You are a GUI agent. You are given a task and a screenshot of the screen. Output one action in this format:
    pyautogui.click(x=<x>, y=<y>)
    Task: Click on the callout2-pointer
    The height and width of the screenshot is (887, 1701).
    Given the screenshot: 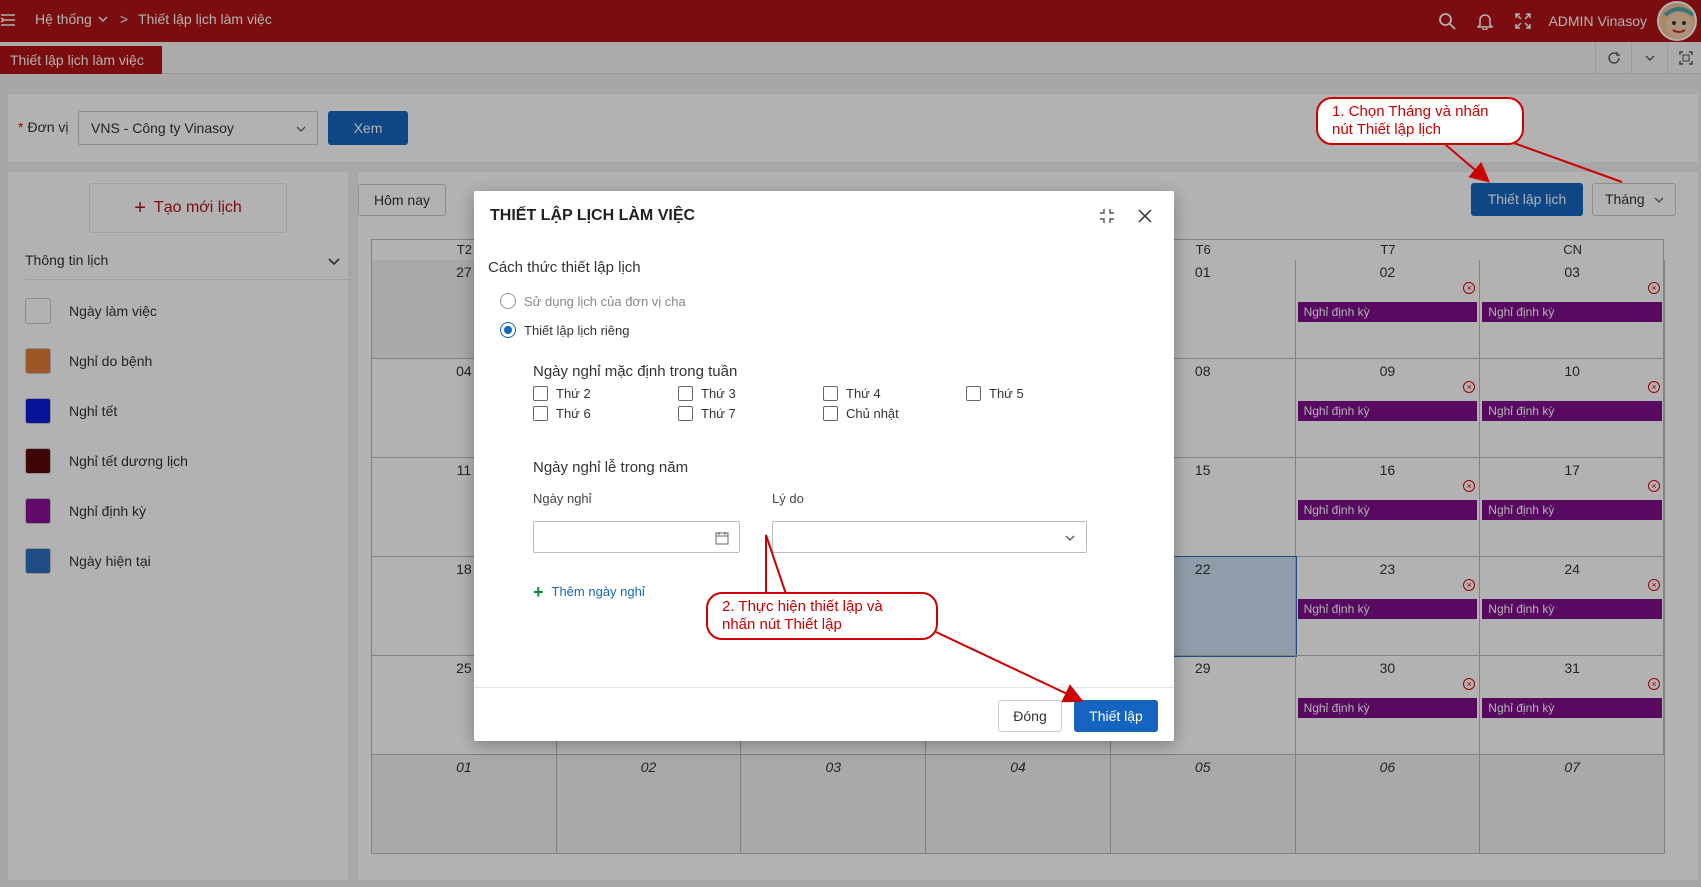 What is the action you would take?
    pyautogui.click(x=777, y=567)
    